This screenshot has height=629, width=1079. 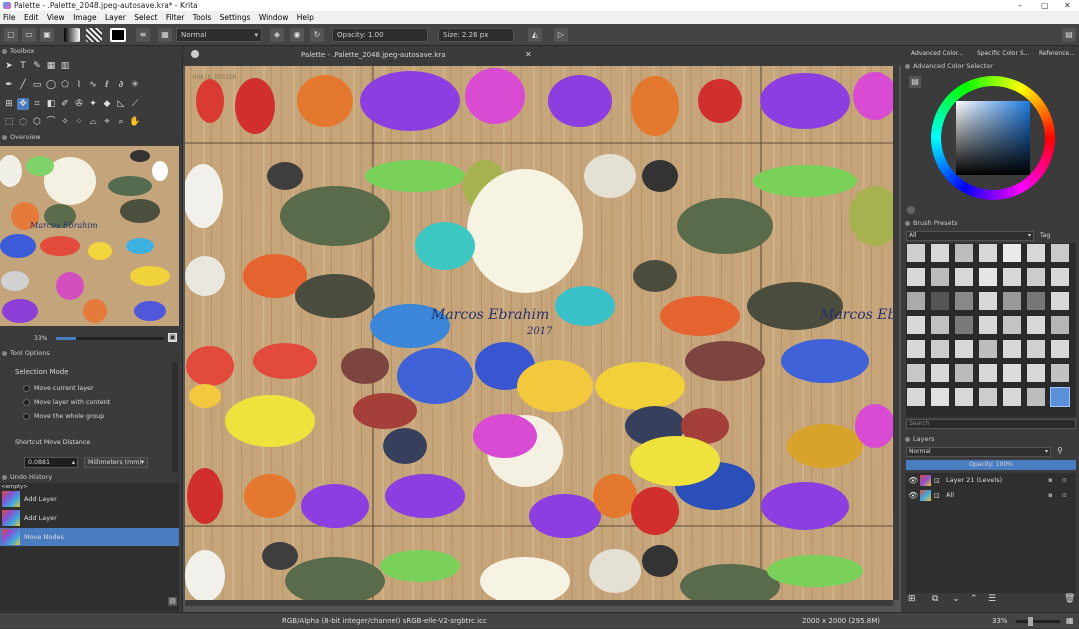 I want to click on reload-preset-icon: ↻, so click(x=317, y=35).